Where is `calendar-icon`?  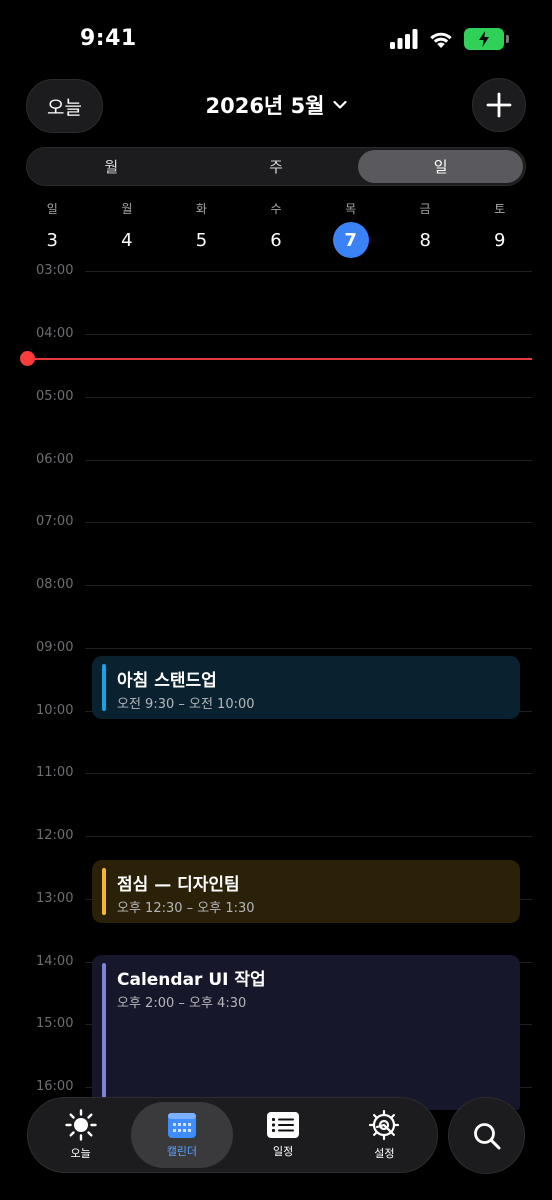
calendar-icon is located at coordinates (181, 1125).